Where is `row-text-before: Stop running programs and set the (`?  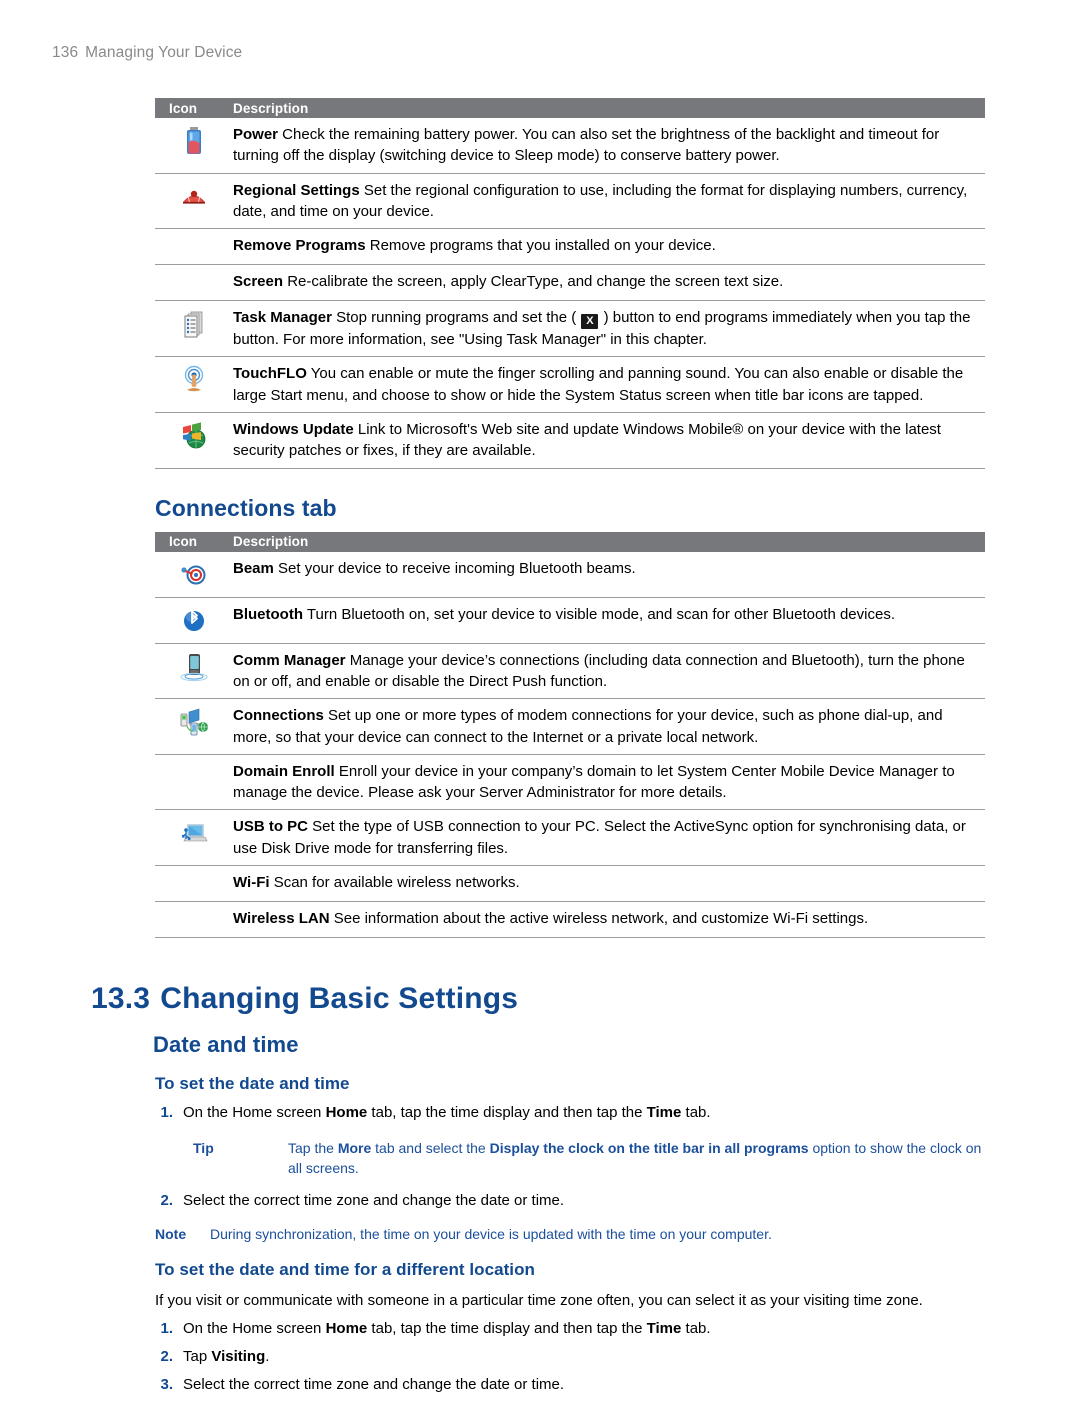 row-text-before: Stop running programs and set the ( is located at coordinates (456, 318).